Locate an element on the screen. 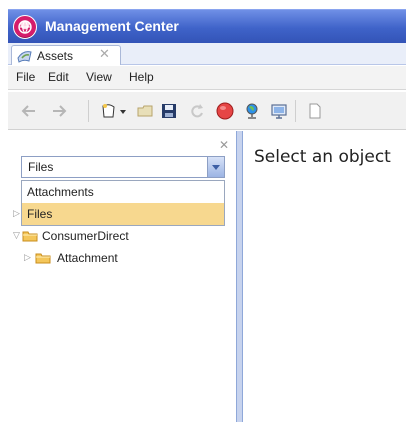  menu-file: File is located at coordinates (25, 77).